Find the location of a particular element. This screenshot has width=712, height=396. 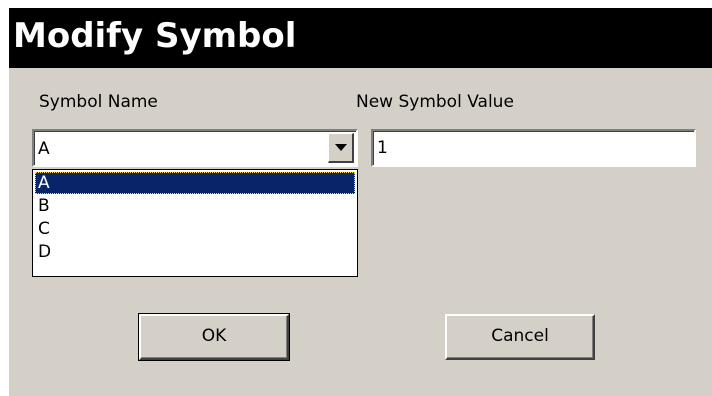

symbol-name-dropdown-list: A B C D is located at coordinates (195, 223).